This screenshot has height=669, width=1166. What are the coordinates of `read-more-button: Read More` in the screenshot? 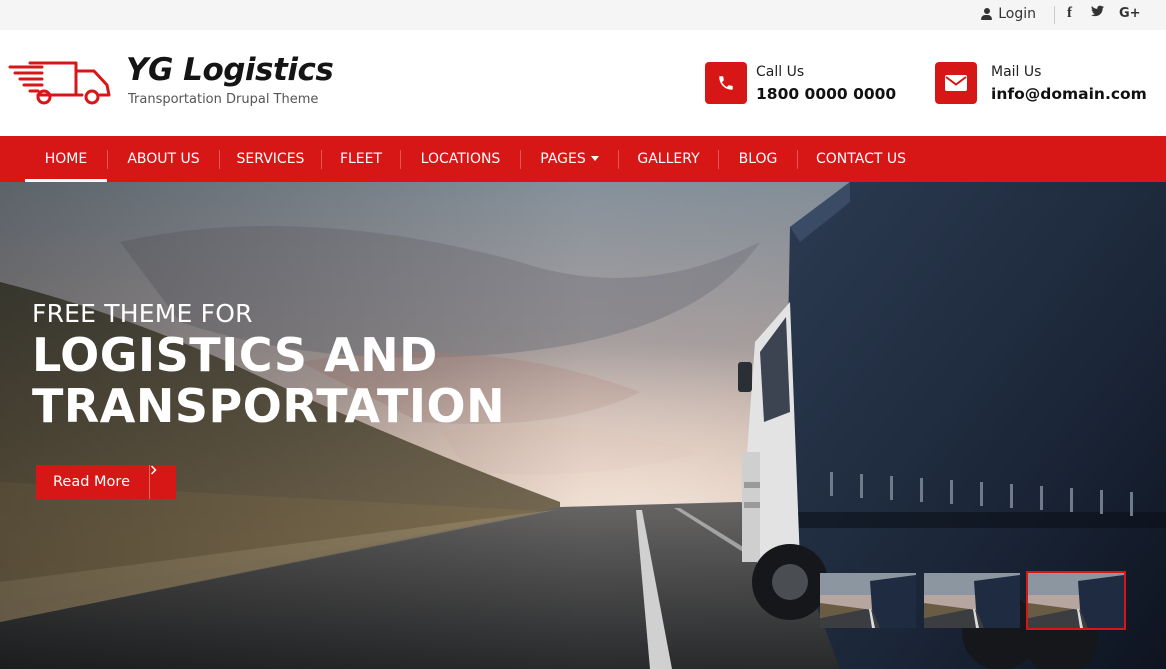 It's located at (106, 482).